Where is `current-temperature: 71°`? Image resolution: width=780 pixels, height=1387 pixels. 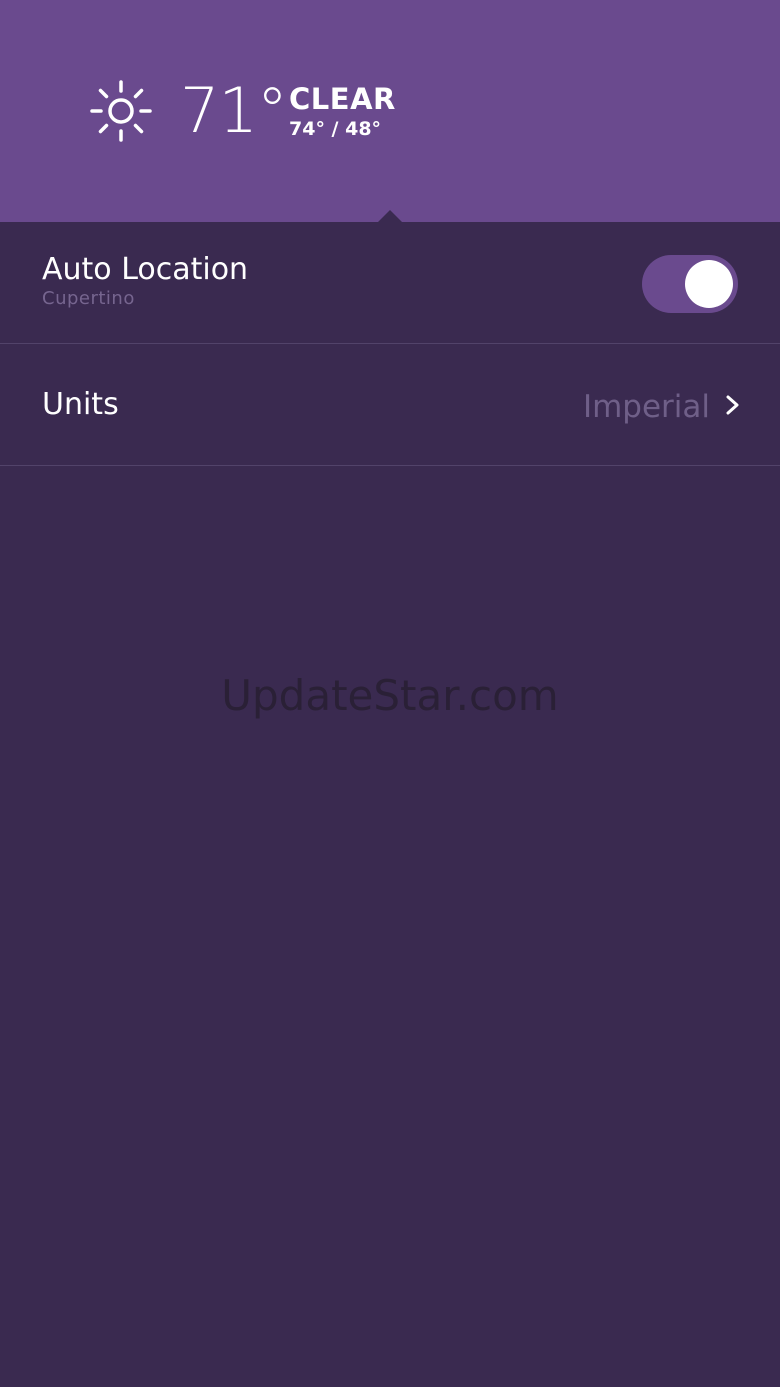 current-temperature: 71° is located at coordinates (234, 110).